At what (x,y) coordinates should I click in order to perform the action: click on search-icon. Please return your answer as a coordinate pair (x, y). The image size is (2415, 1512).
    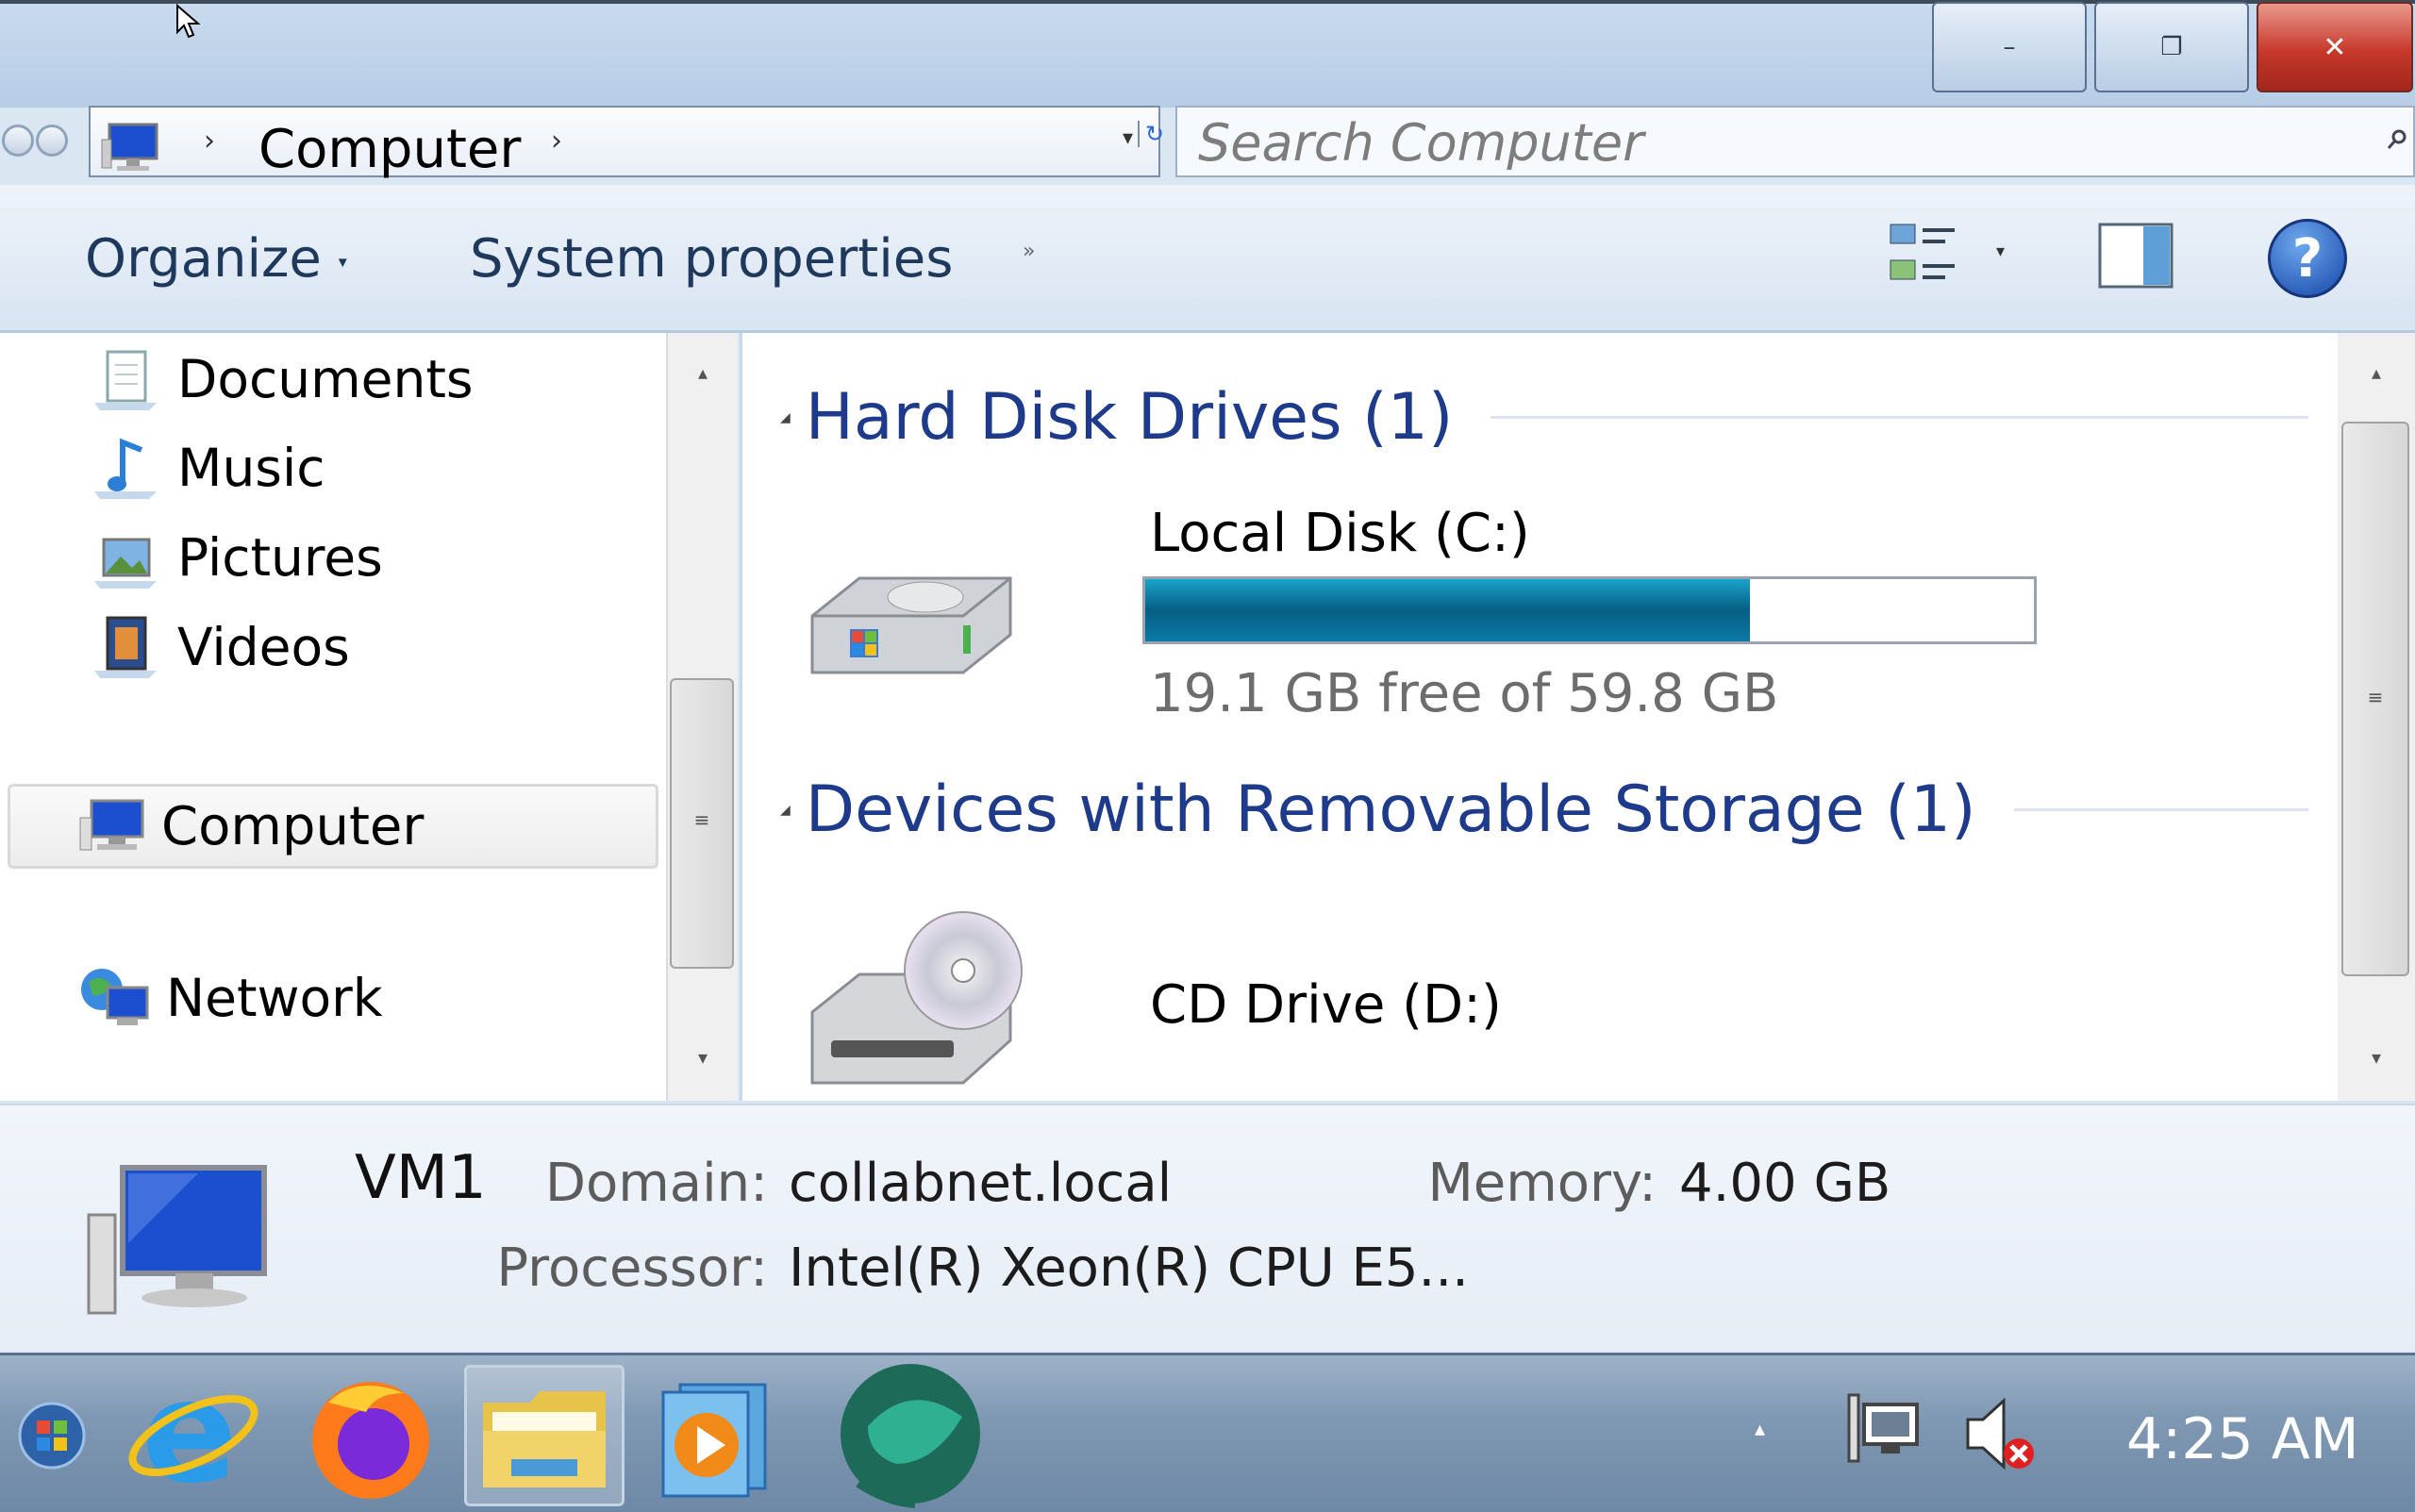
    Looking at the image, I should click on (2397, 141).